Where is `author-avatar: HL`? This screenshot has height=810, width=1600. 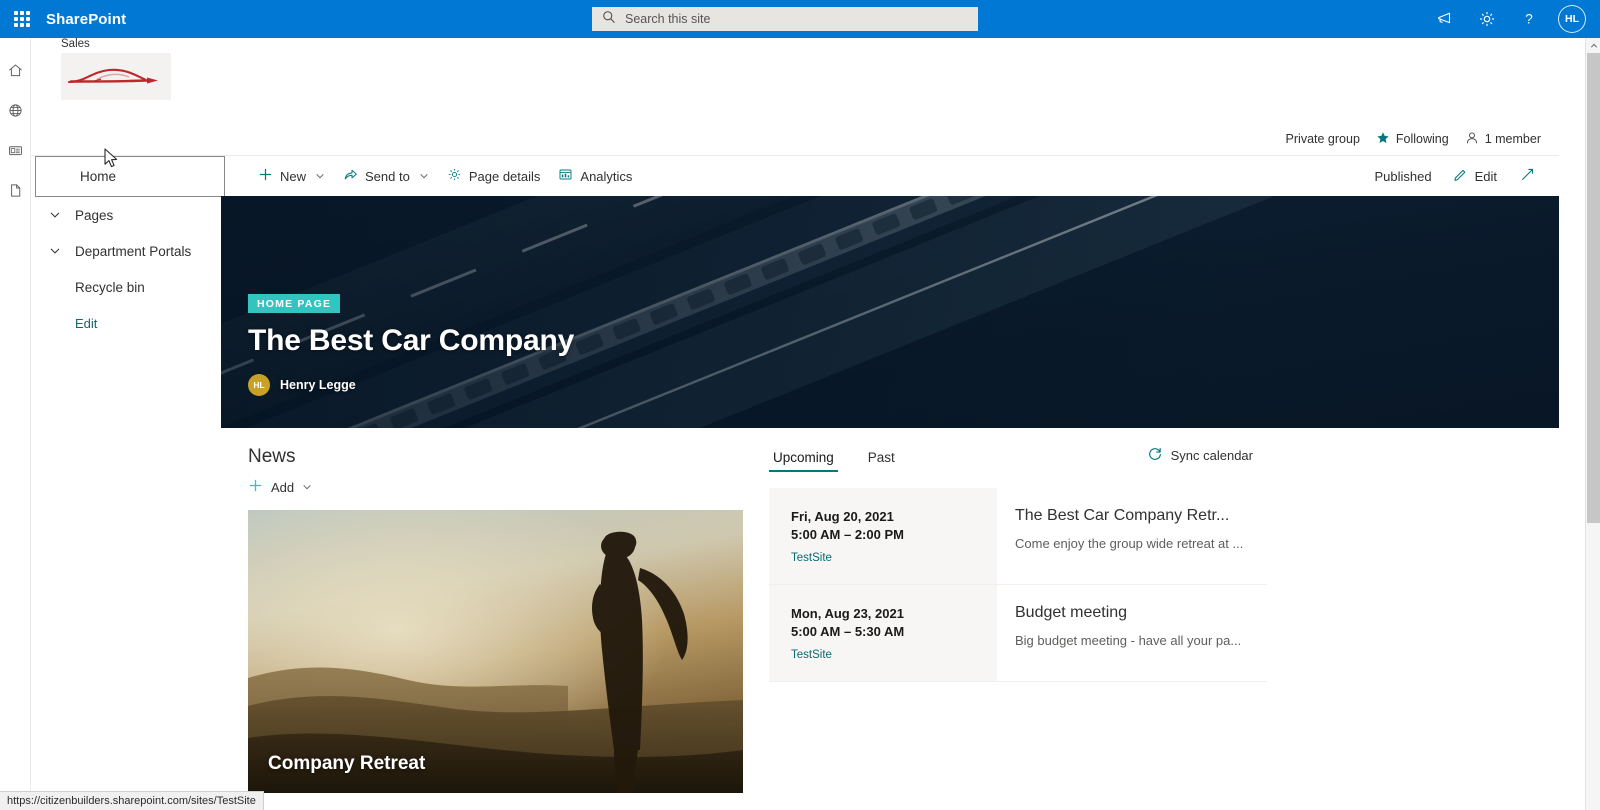 author-avatar: HL is located at coordinates (259, 385).